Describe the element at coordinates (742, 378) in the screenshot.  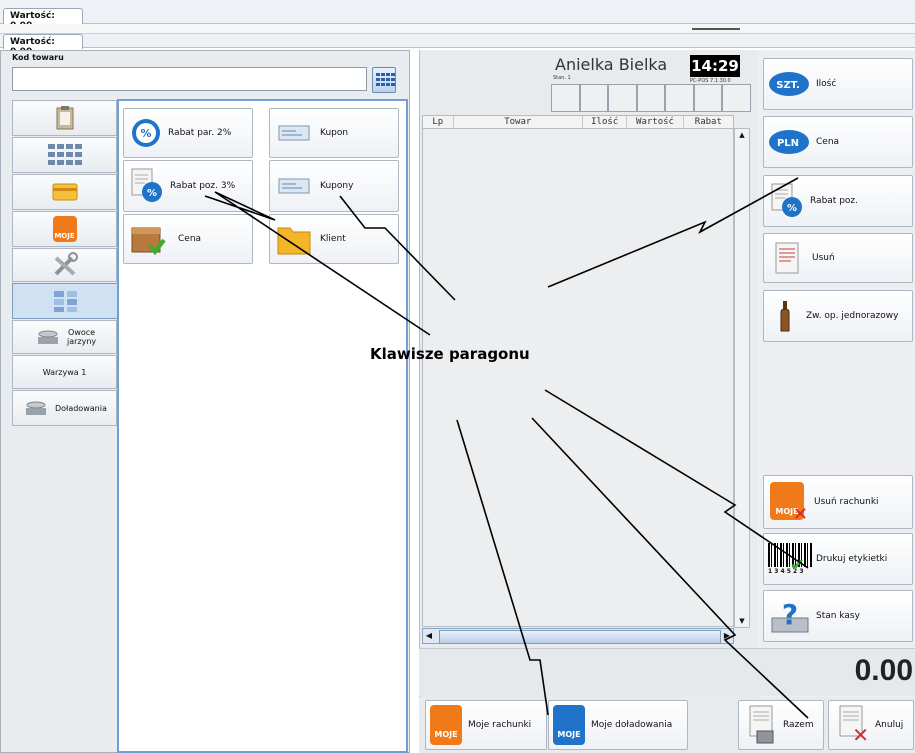
I see `vertical-scrollbar: ▲ ▼` at that location.